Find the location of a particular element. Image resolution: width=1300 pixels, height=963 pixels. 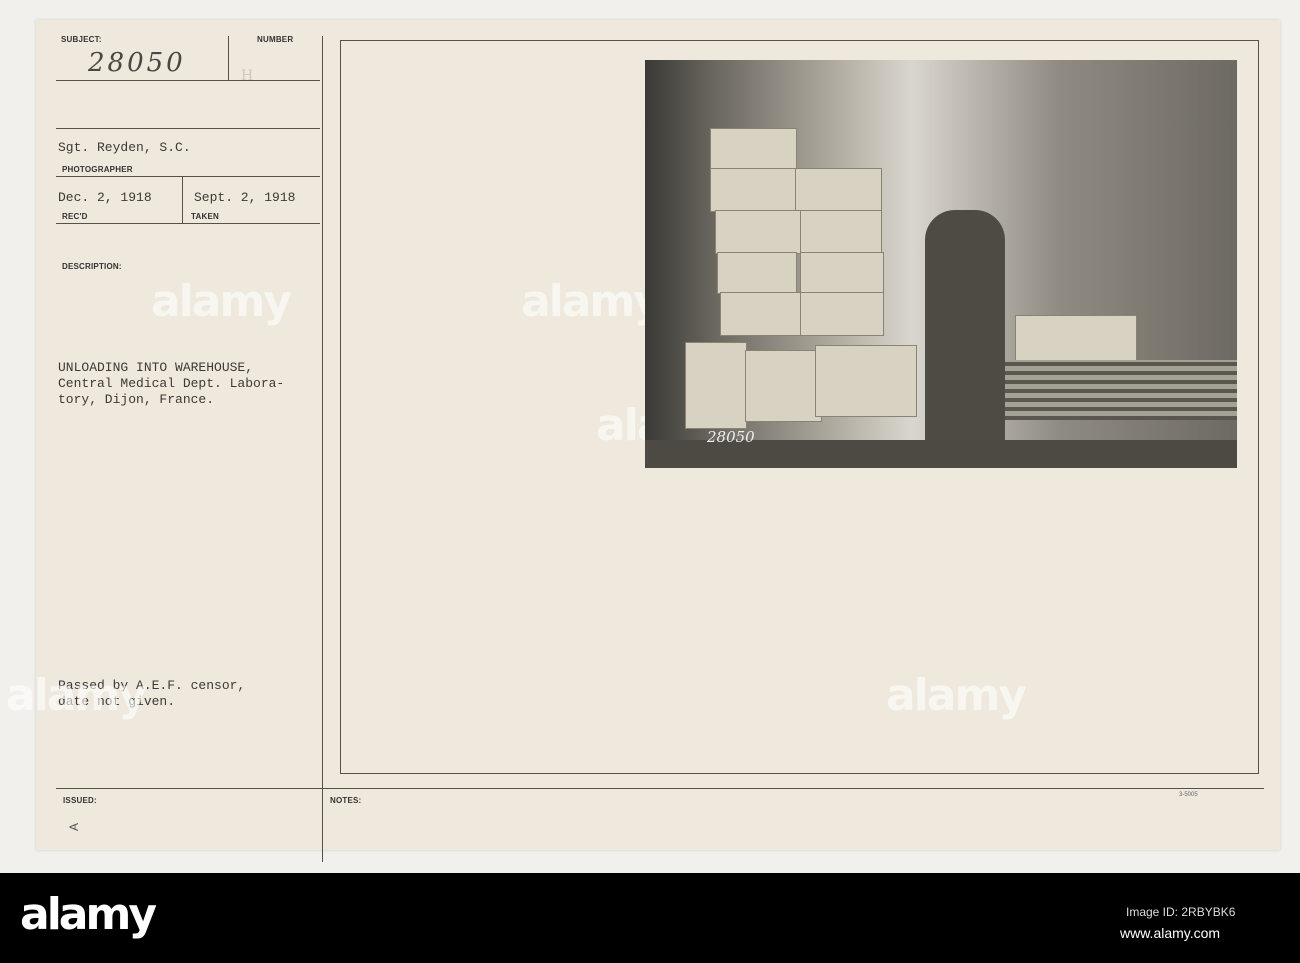

photographer-label: PHOTOGRAPHER is located at coordinates (97, 169).